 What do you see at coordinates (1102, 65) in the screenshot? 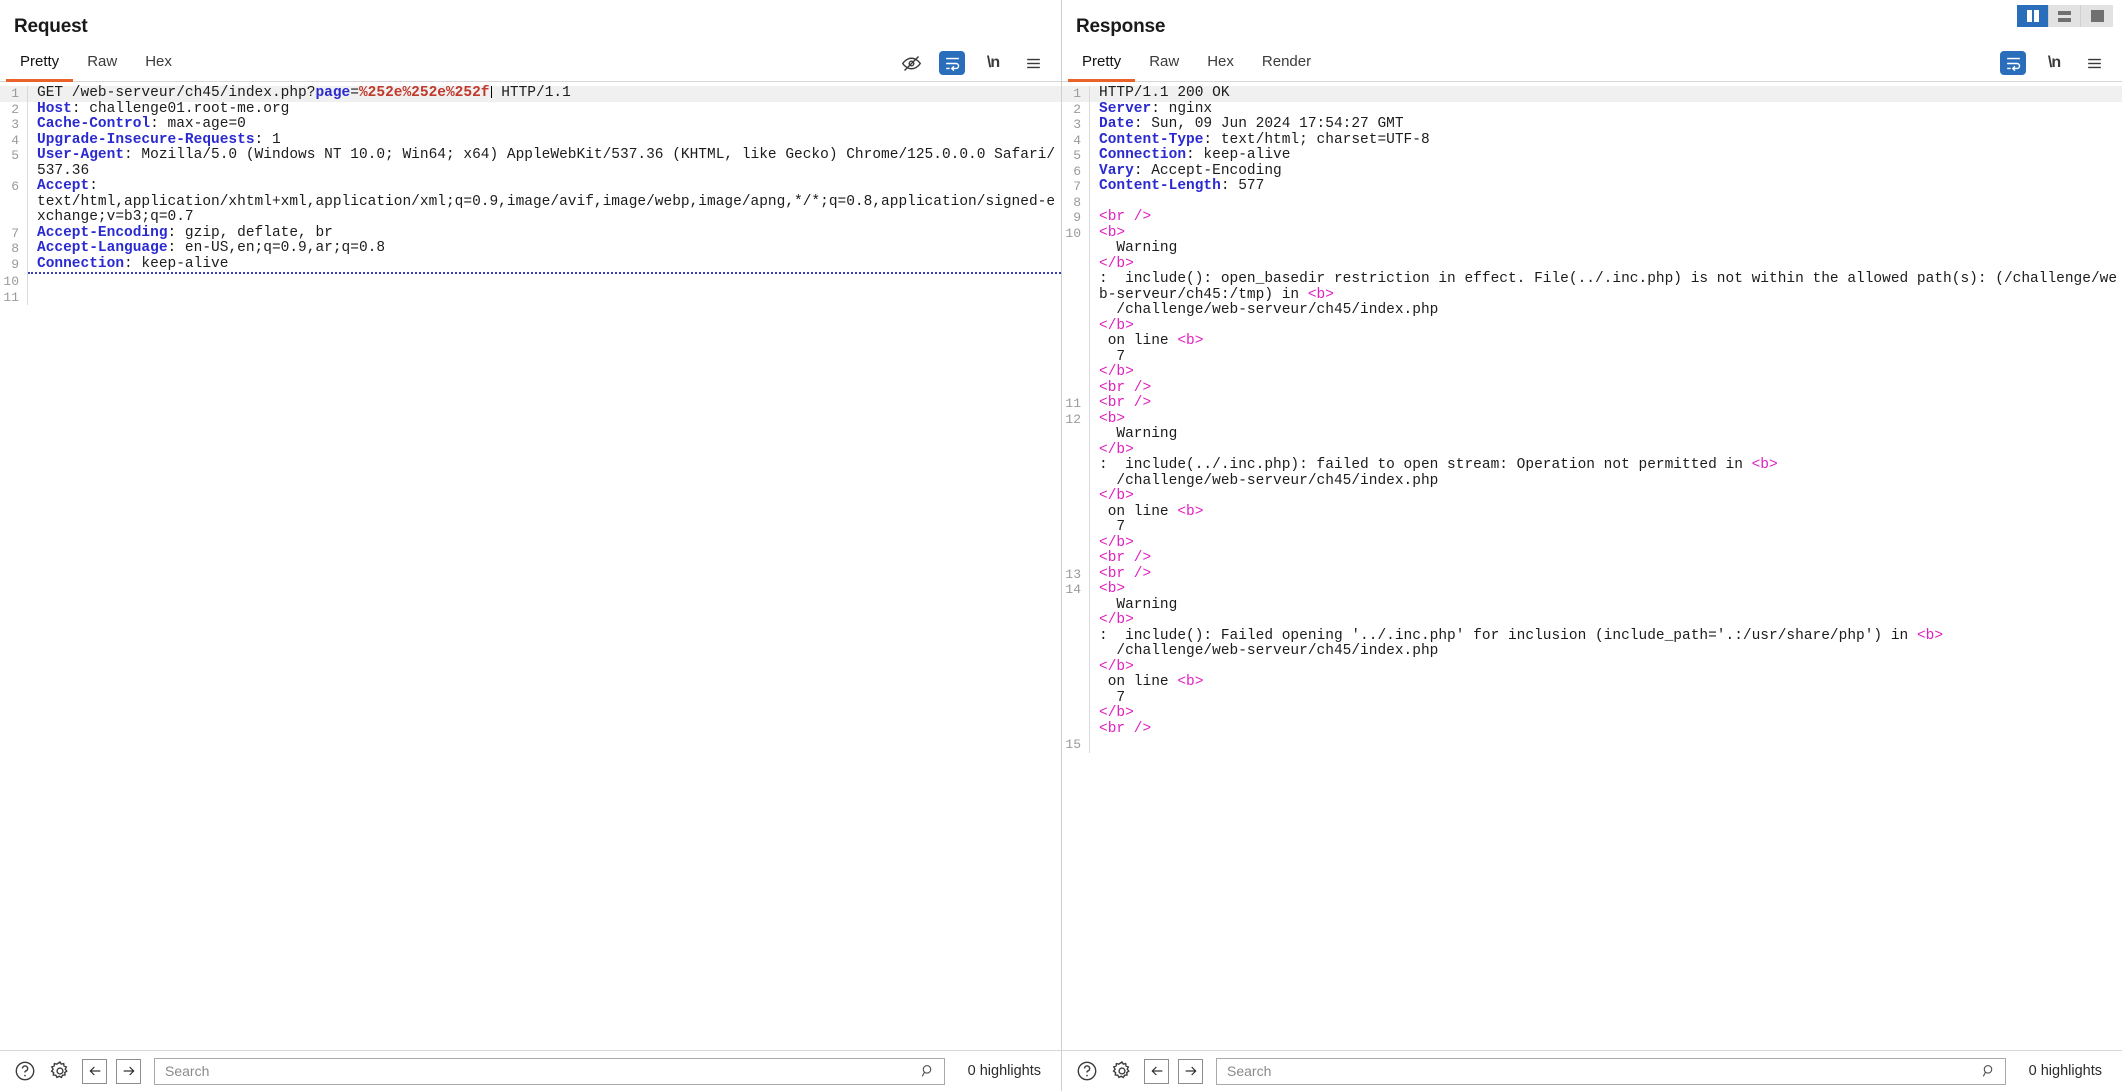
I see `response-tab-pretty: Pretty` at bounding box center [1102, 65].